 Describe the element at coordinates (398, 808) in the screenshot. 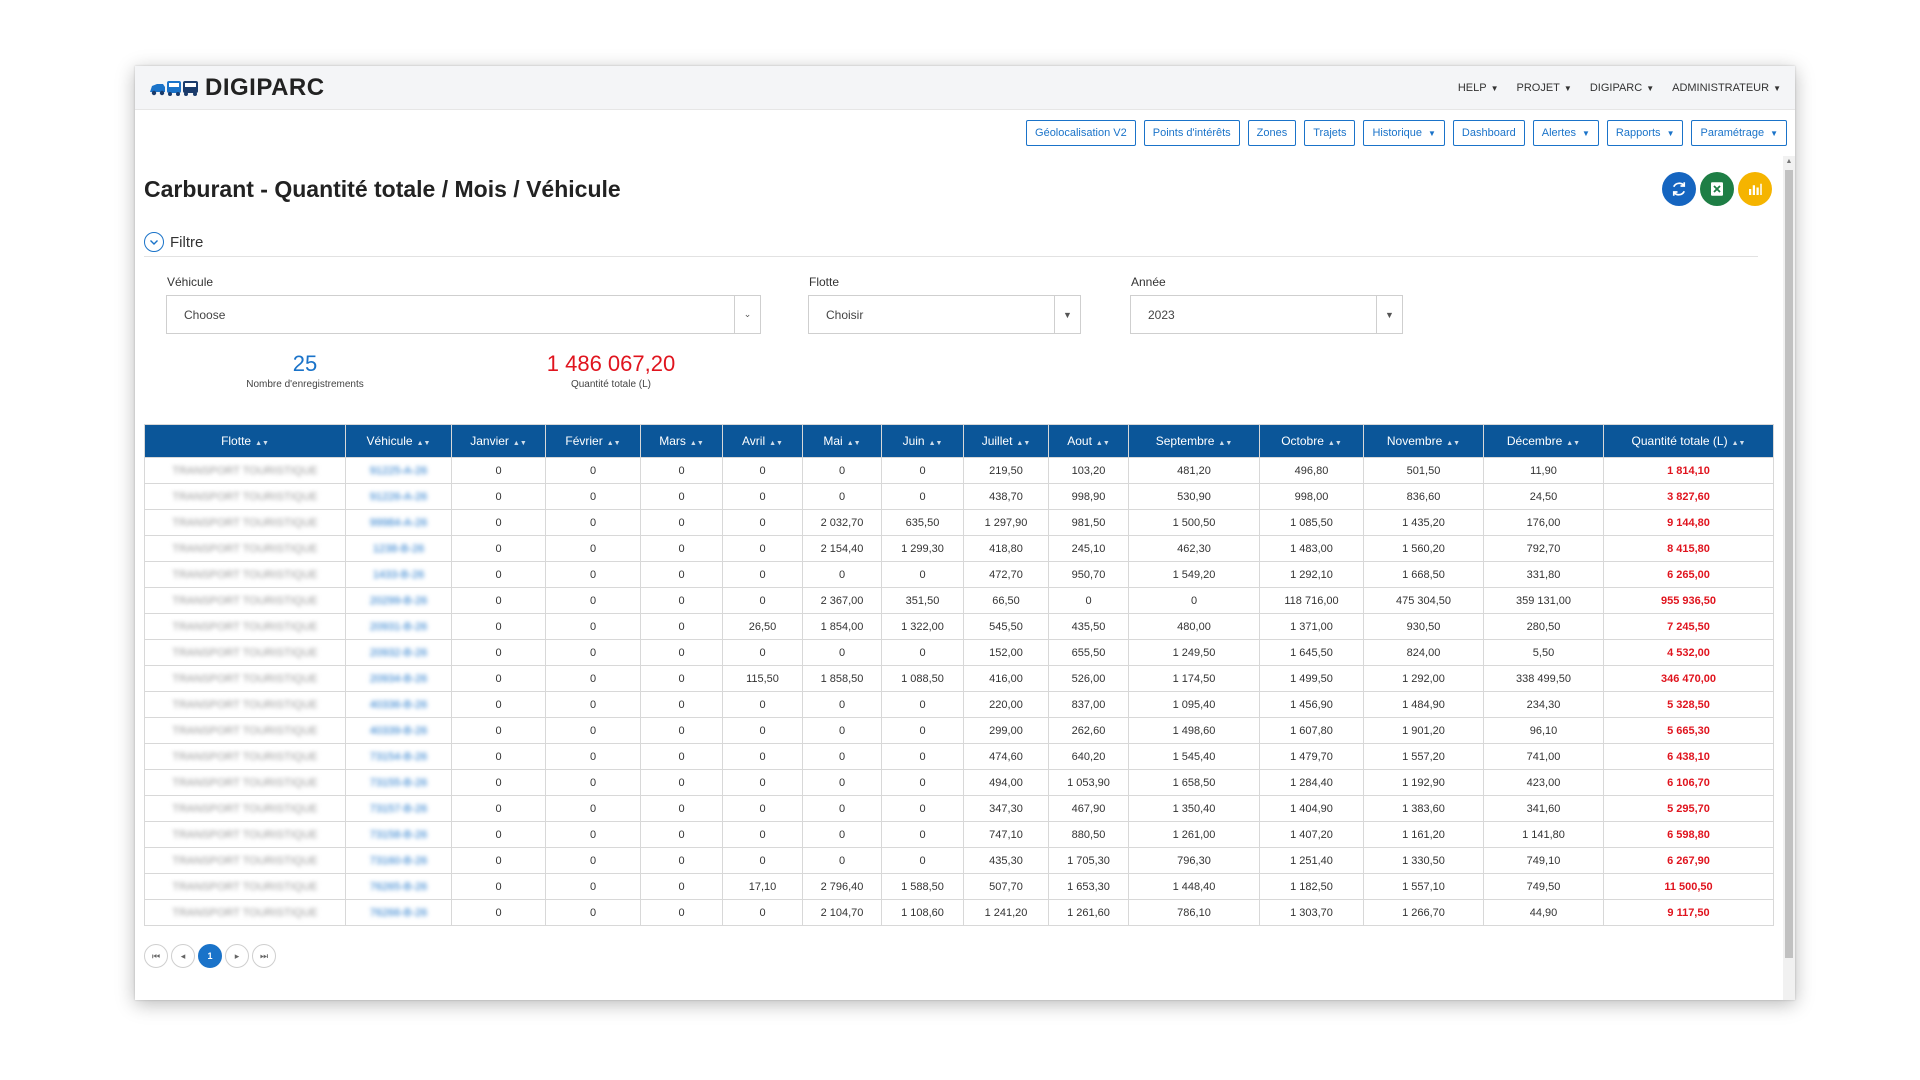

I see `vehicle-link: 73157-B-26` at that location.